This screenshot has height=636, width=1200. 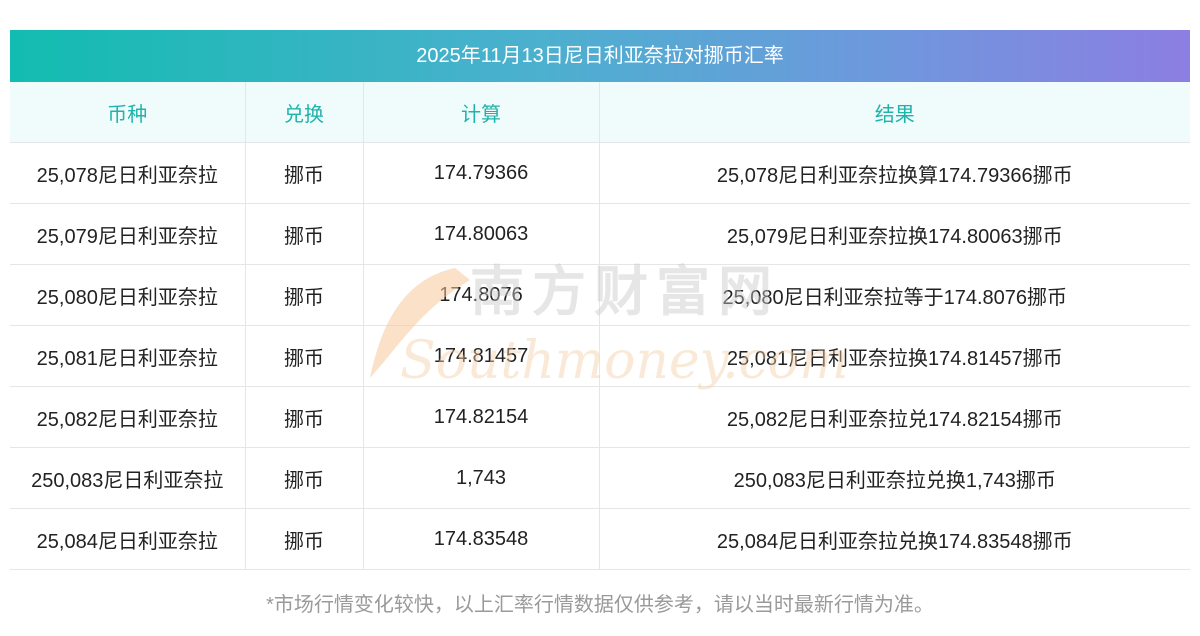 What do you see at coordinates (128, 478) in the screenshot?
I see `cell-currency: 250,083尼日利亚奈拉` at bounding box center [128, 478].